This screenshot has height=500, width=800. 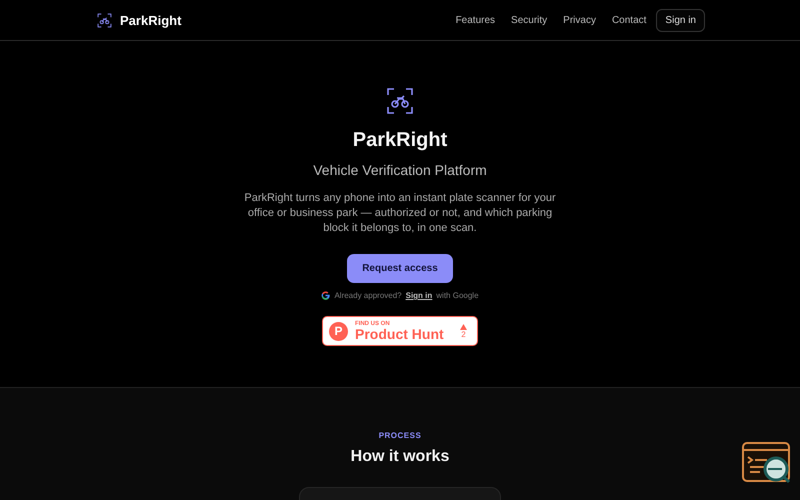 I want to click on upvote-icon, so click(x=463, y=327).